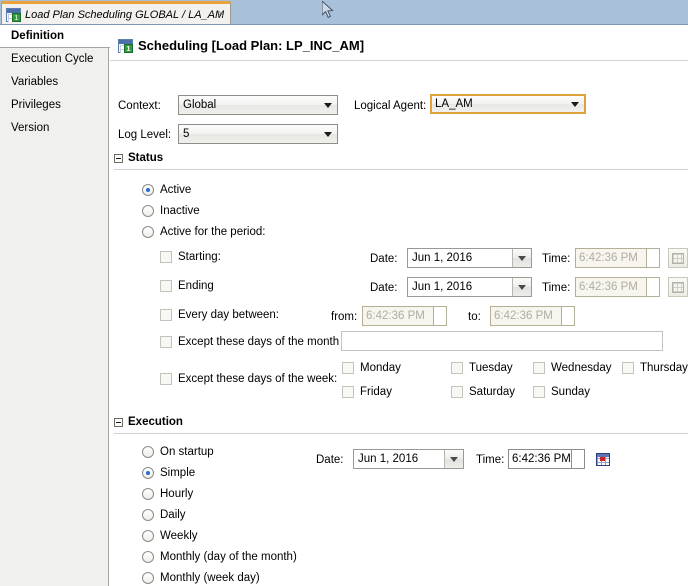  What do you see at coordinates (526, 316) in the screenshot?
I see `every-day-to-value: 6:42:36 PM` at bounding box center [526, 316].